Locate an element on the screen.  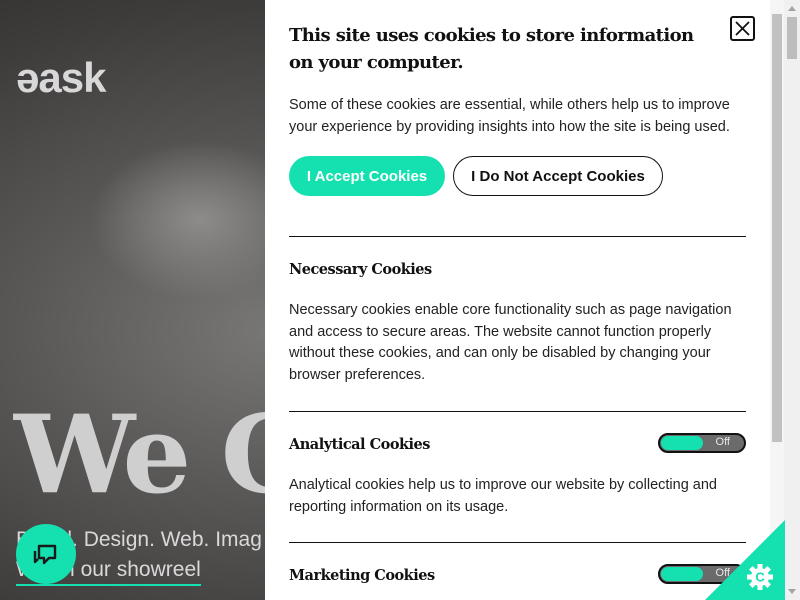
close-icon is located at coordinates (742, 28).